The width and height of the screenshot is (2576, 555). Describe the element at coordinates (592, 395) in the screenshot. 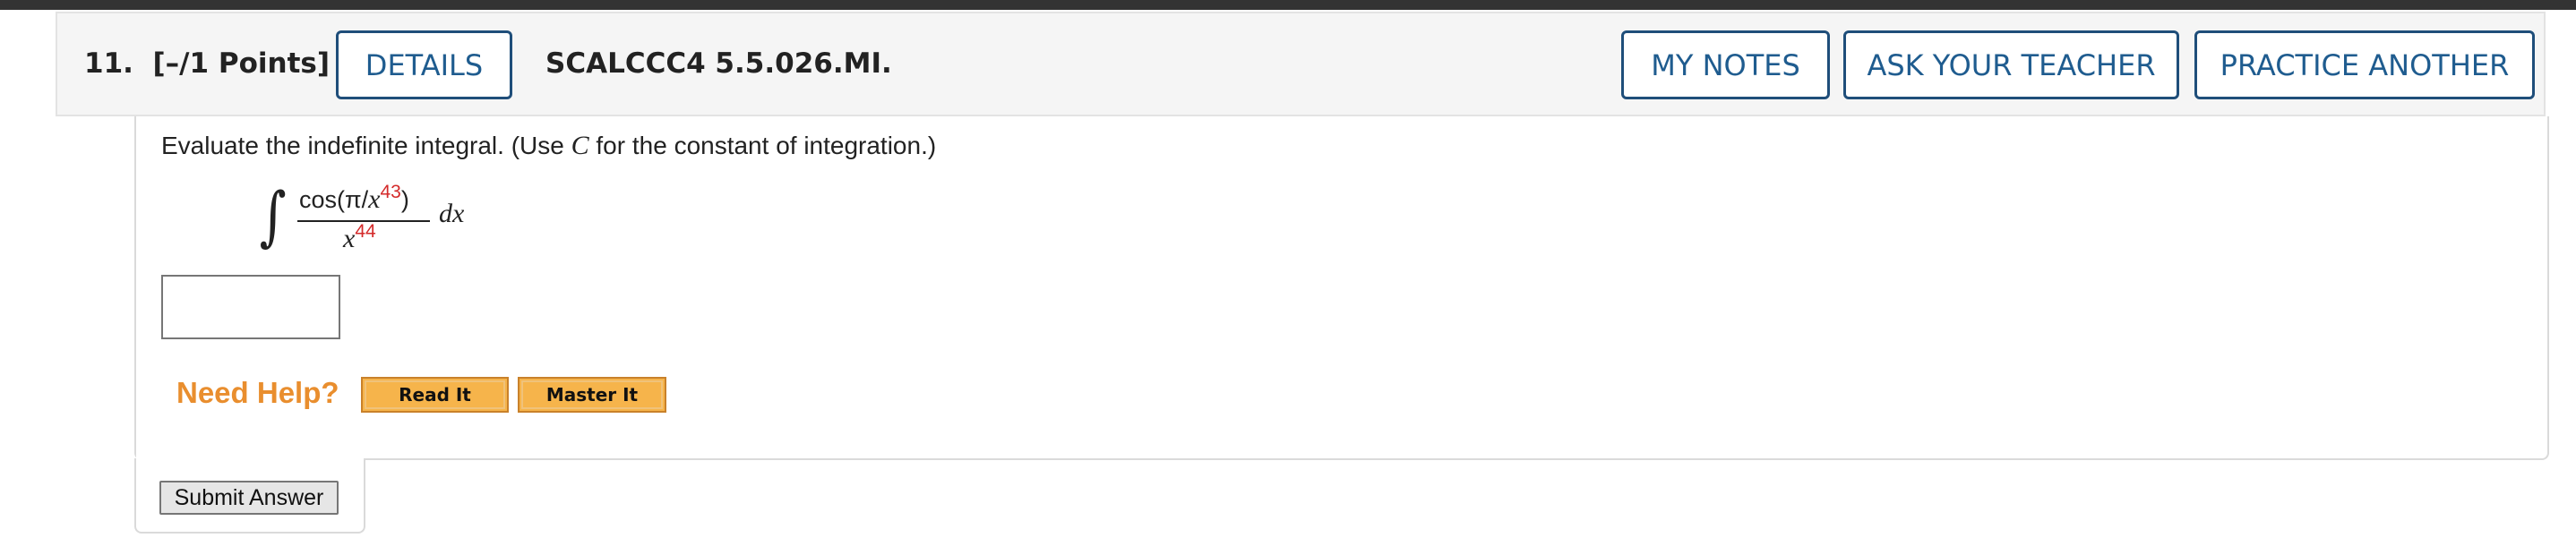

I see `master-it-button: Master It` at that location.